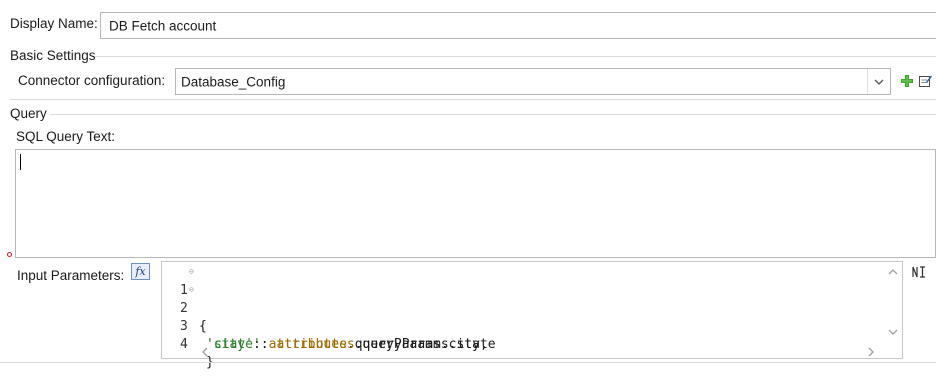 The image size is (936, 390). Describe the element at coordinates (925, 81) in the screenshot. I see `edit-icon` at that location.